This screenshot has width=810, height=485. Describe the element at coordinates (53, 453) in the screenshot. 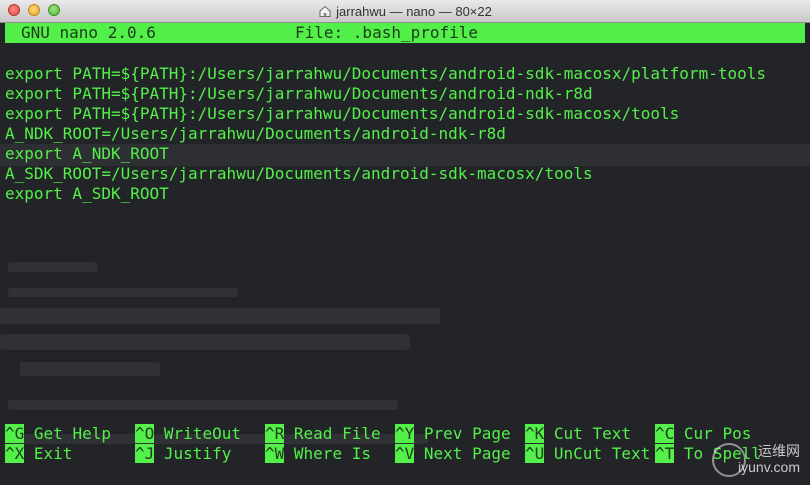

I see `shortcut-label: Exit` at that location.